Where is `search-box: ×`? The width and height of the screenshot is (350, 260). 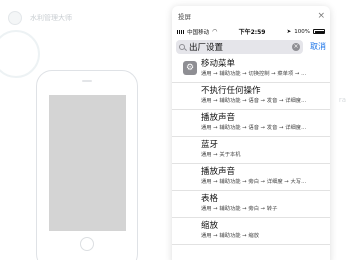 search-box: × is located at coordinates (239, 46).